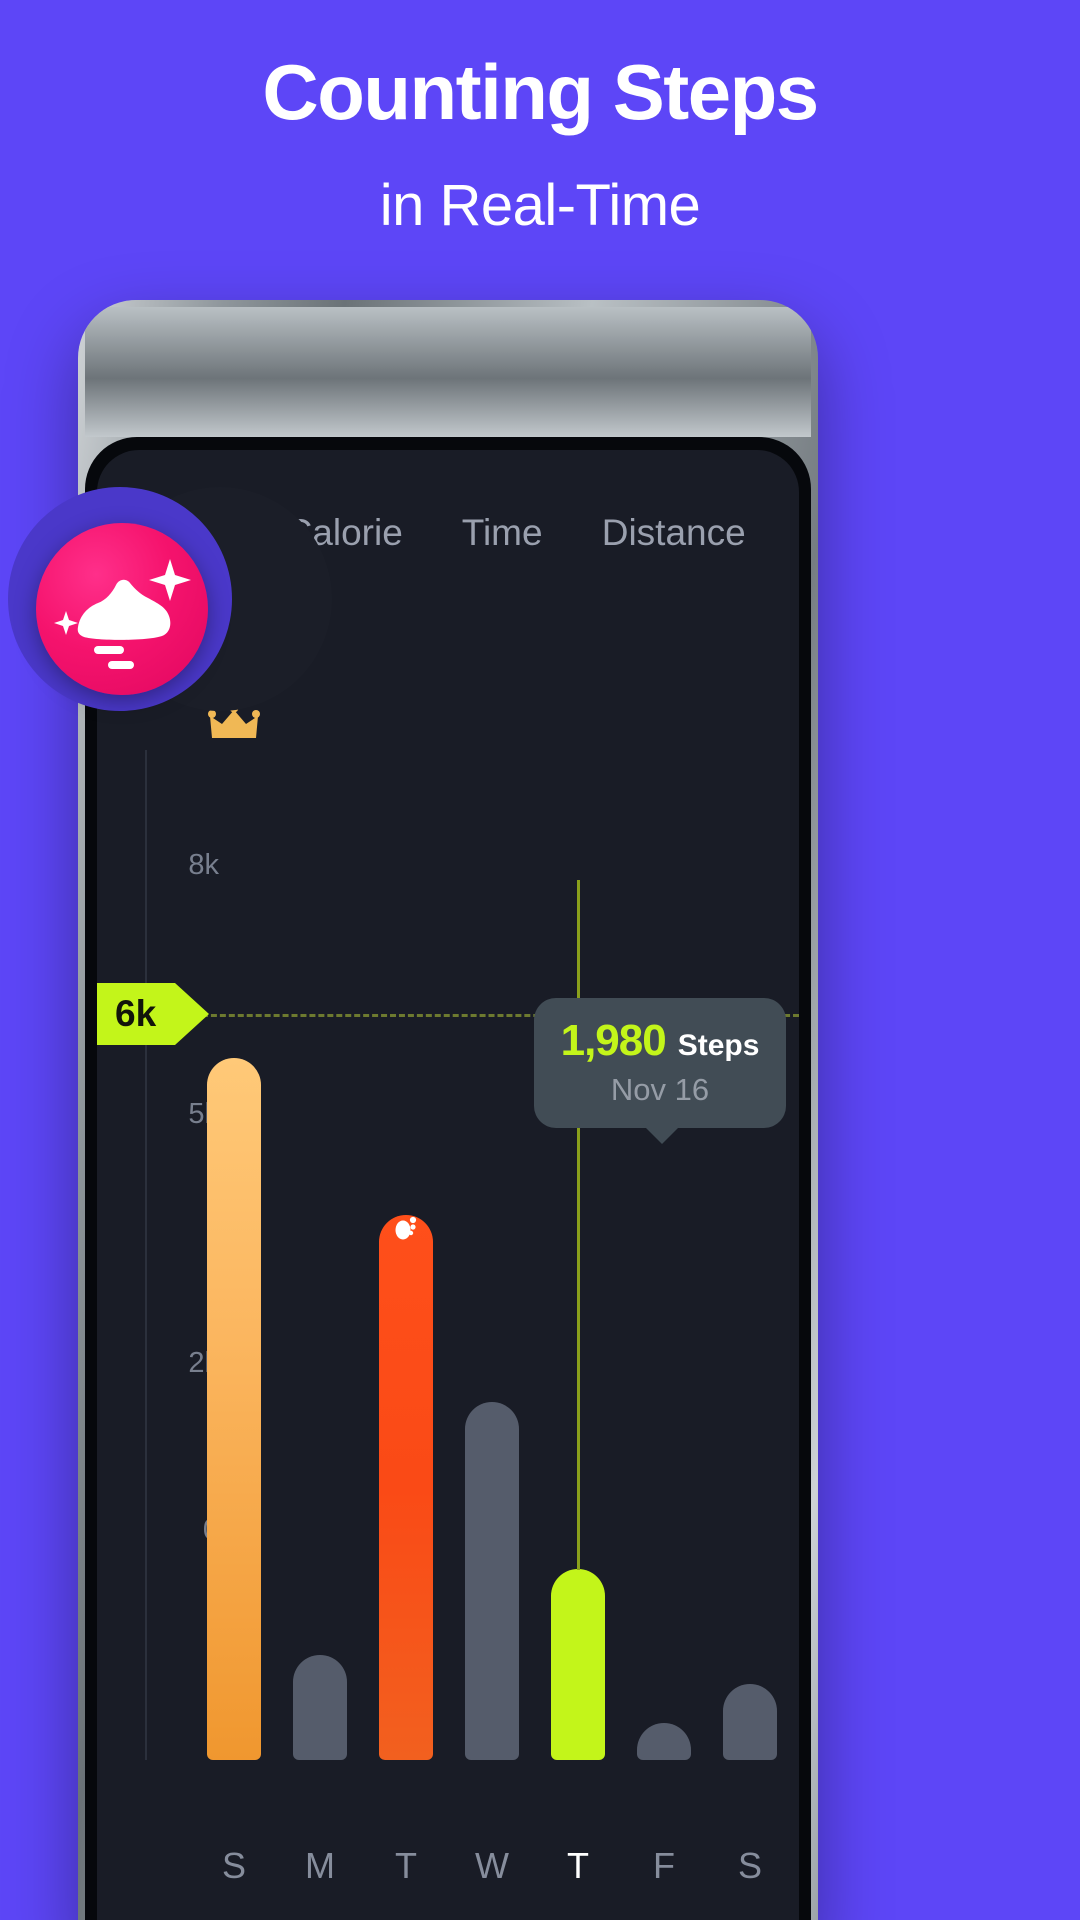 The height and width of the screenshot is (1920, 1080). Describe the element at coordinates (320, 1707) in the screenshot. I see `bar-monday` at that location.